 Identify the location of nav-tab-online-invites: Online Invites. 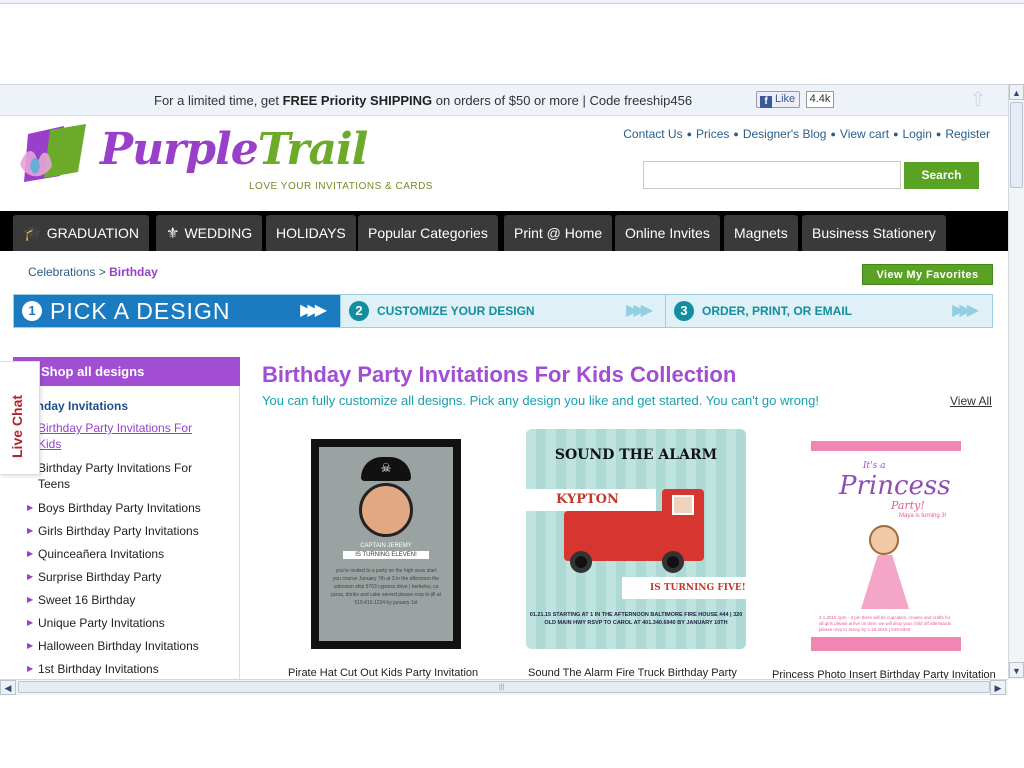
(667, 233).